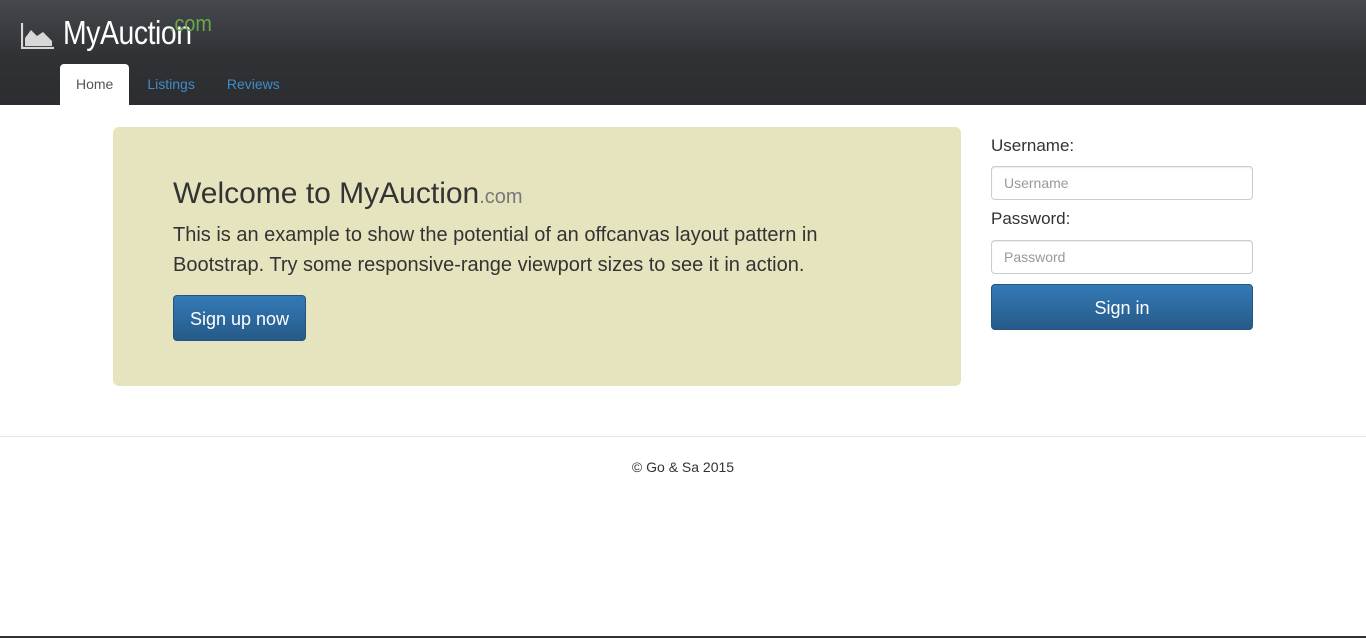  Describe the element at coordinates (1122, 232) in the screenshot. I see `login-form: Username: Password: Sign in` at that location.